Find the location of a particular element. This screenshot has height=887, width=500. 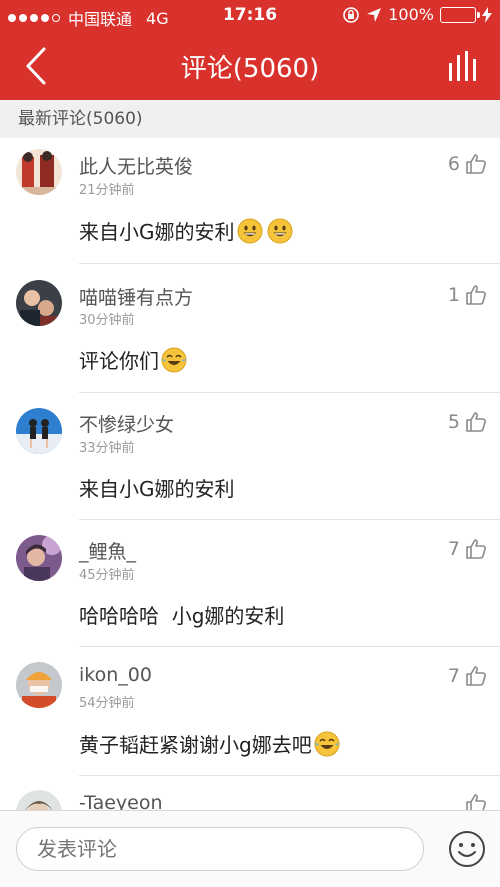

comment-username: _鲤魚_ is located at coordinates (107, 550).